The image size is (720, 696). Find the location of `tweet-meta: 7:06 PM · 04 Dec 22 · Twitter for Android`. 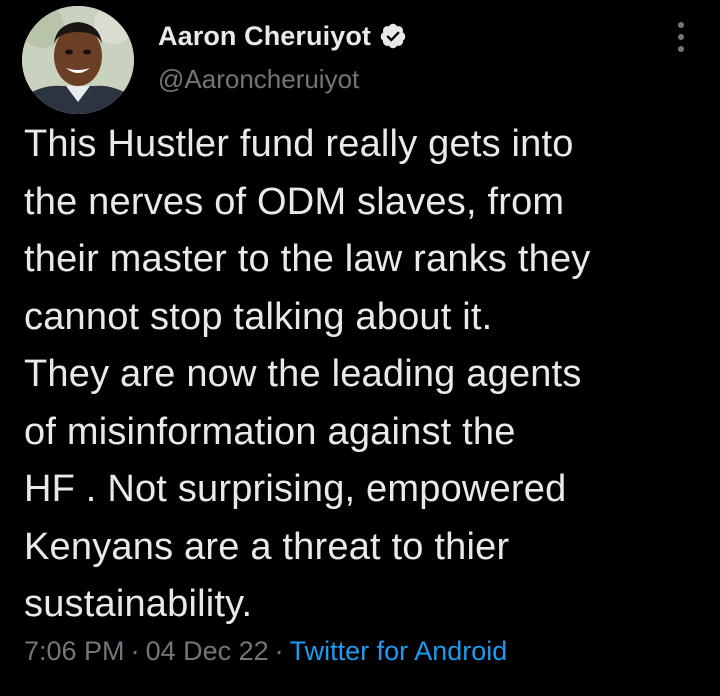

tweet-meta: 7:06 PM · 04 Dec 22 · Twitter for Android is located at coordinates (265, 651).